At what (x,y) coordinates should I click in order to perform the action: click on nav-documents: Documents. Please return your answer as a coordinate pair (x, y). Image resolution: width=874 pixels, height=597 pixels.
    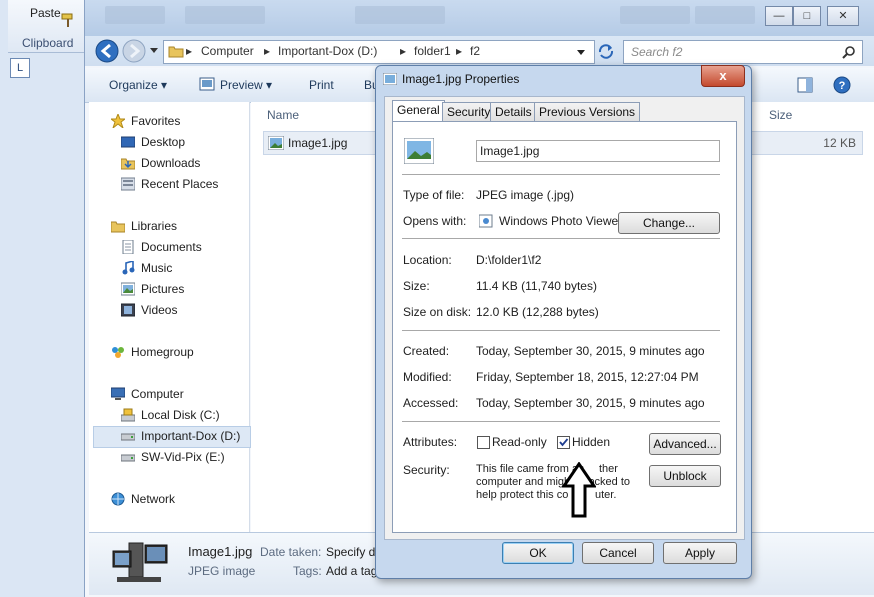
    Looking at the image, I should click on (181, 247).